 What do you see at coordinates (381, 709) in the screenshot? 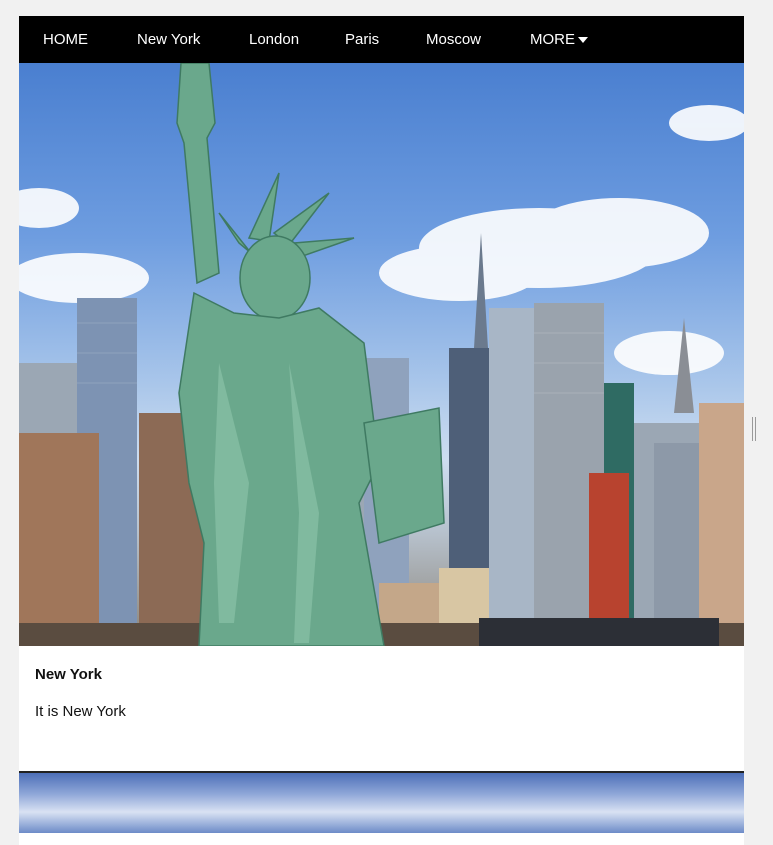
I see `card-body: New York It is New York` at bounding box center [381, 709].